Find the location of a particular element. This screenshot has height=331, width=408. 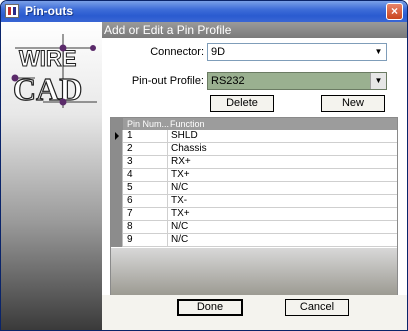

app-icon is located at coordinates (12, 11).